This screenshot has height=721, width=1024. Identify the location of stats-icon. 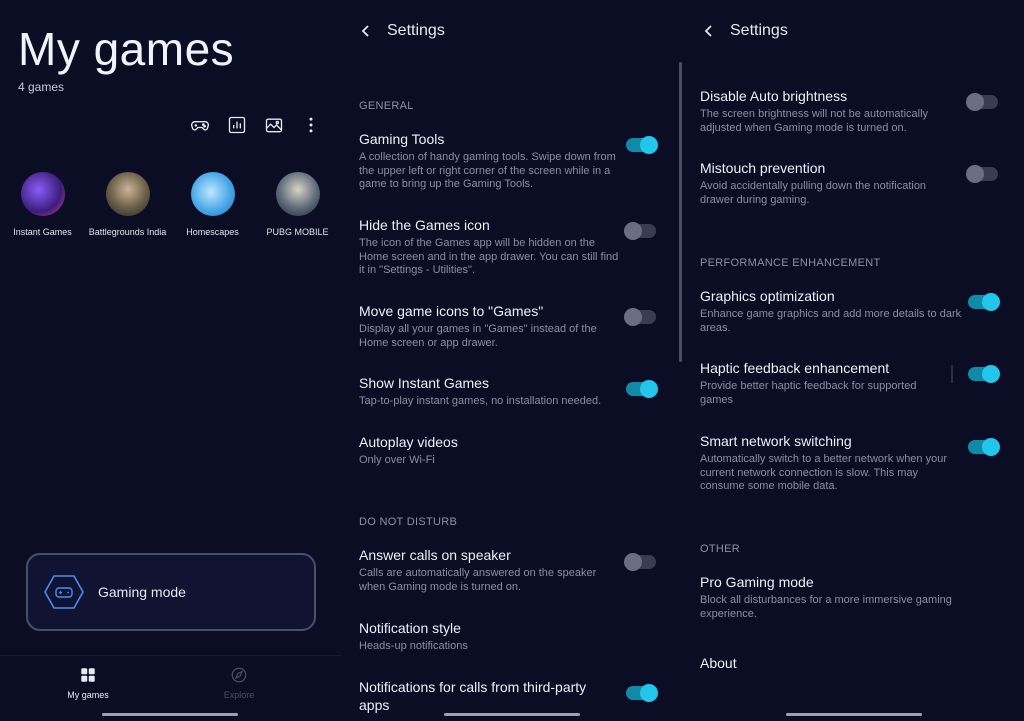
(237, 125).